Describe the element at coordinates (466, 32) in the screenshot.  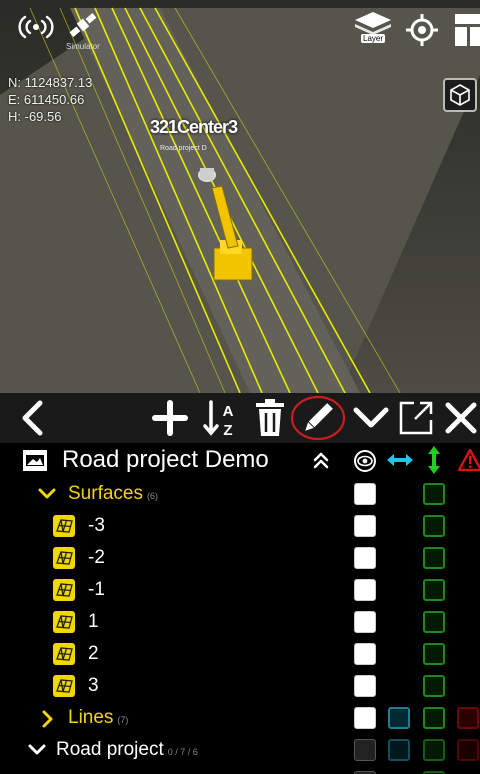
I see `panel-layout-icon` at that location.